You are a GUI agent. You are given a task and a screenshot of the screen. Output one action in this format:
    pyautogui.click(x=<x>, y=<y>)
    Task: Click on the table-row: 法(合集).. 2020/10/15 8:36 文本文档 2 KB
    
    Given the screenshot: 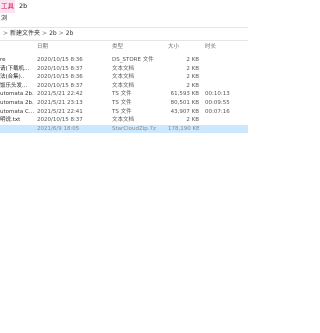 What is the action you would take?
    pyautogui.click(x=124, y=77)
    